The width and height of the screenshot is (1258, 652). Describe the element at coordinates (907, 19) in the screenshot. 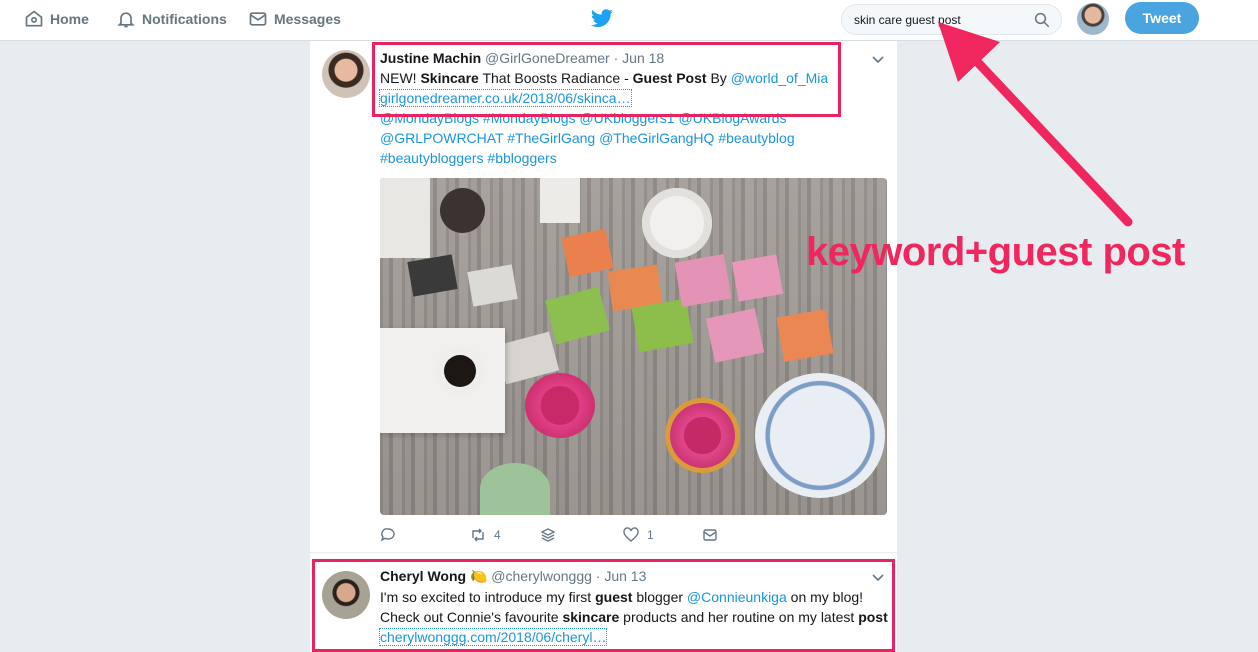

I see `search-query: skin care guest post` at that location.